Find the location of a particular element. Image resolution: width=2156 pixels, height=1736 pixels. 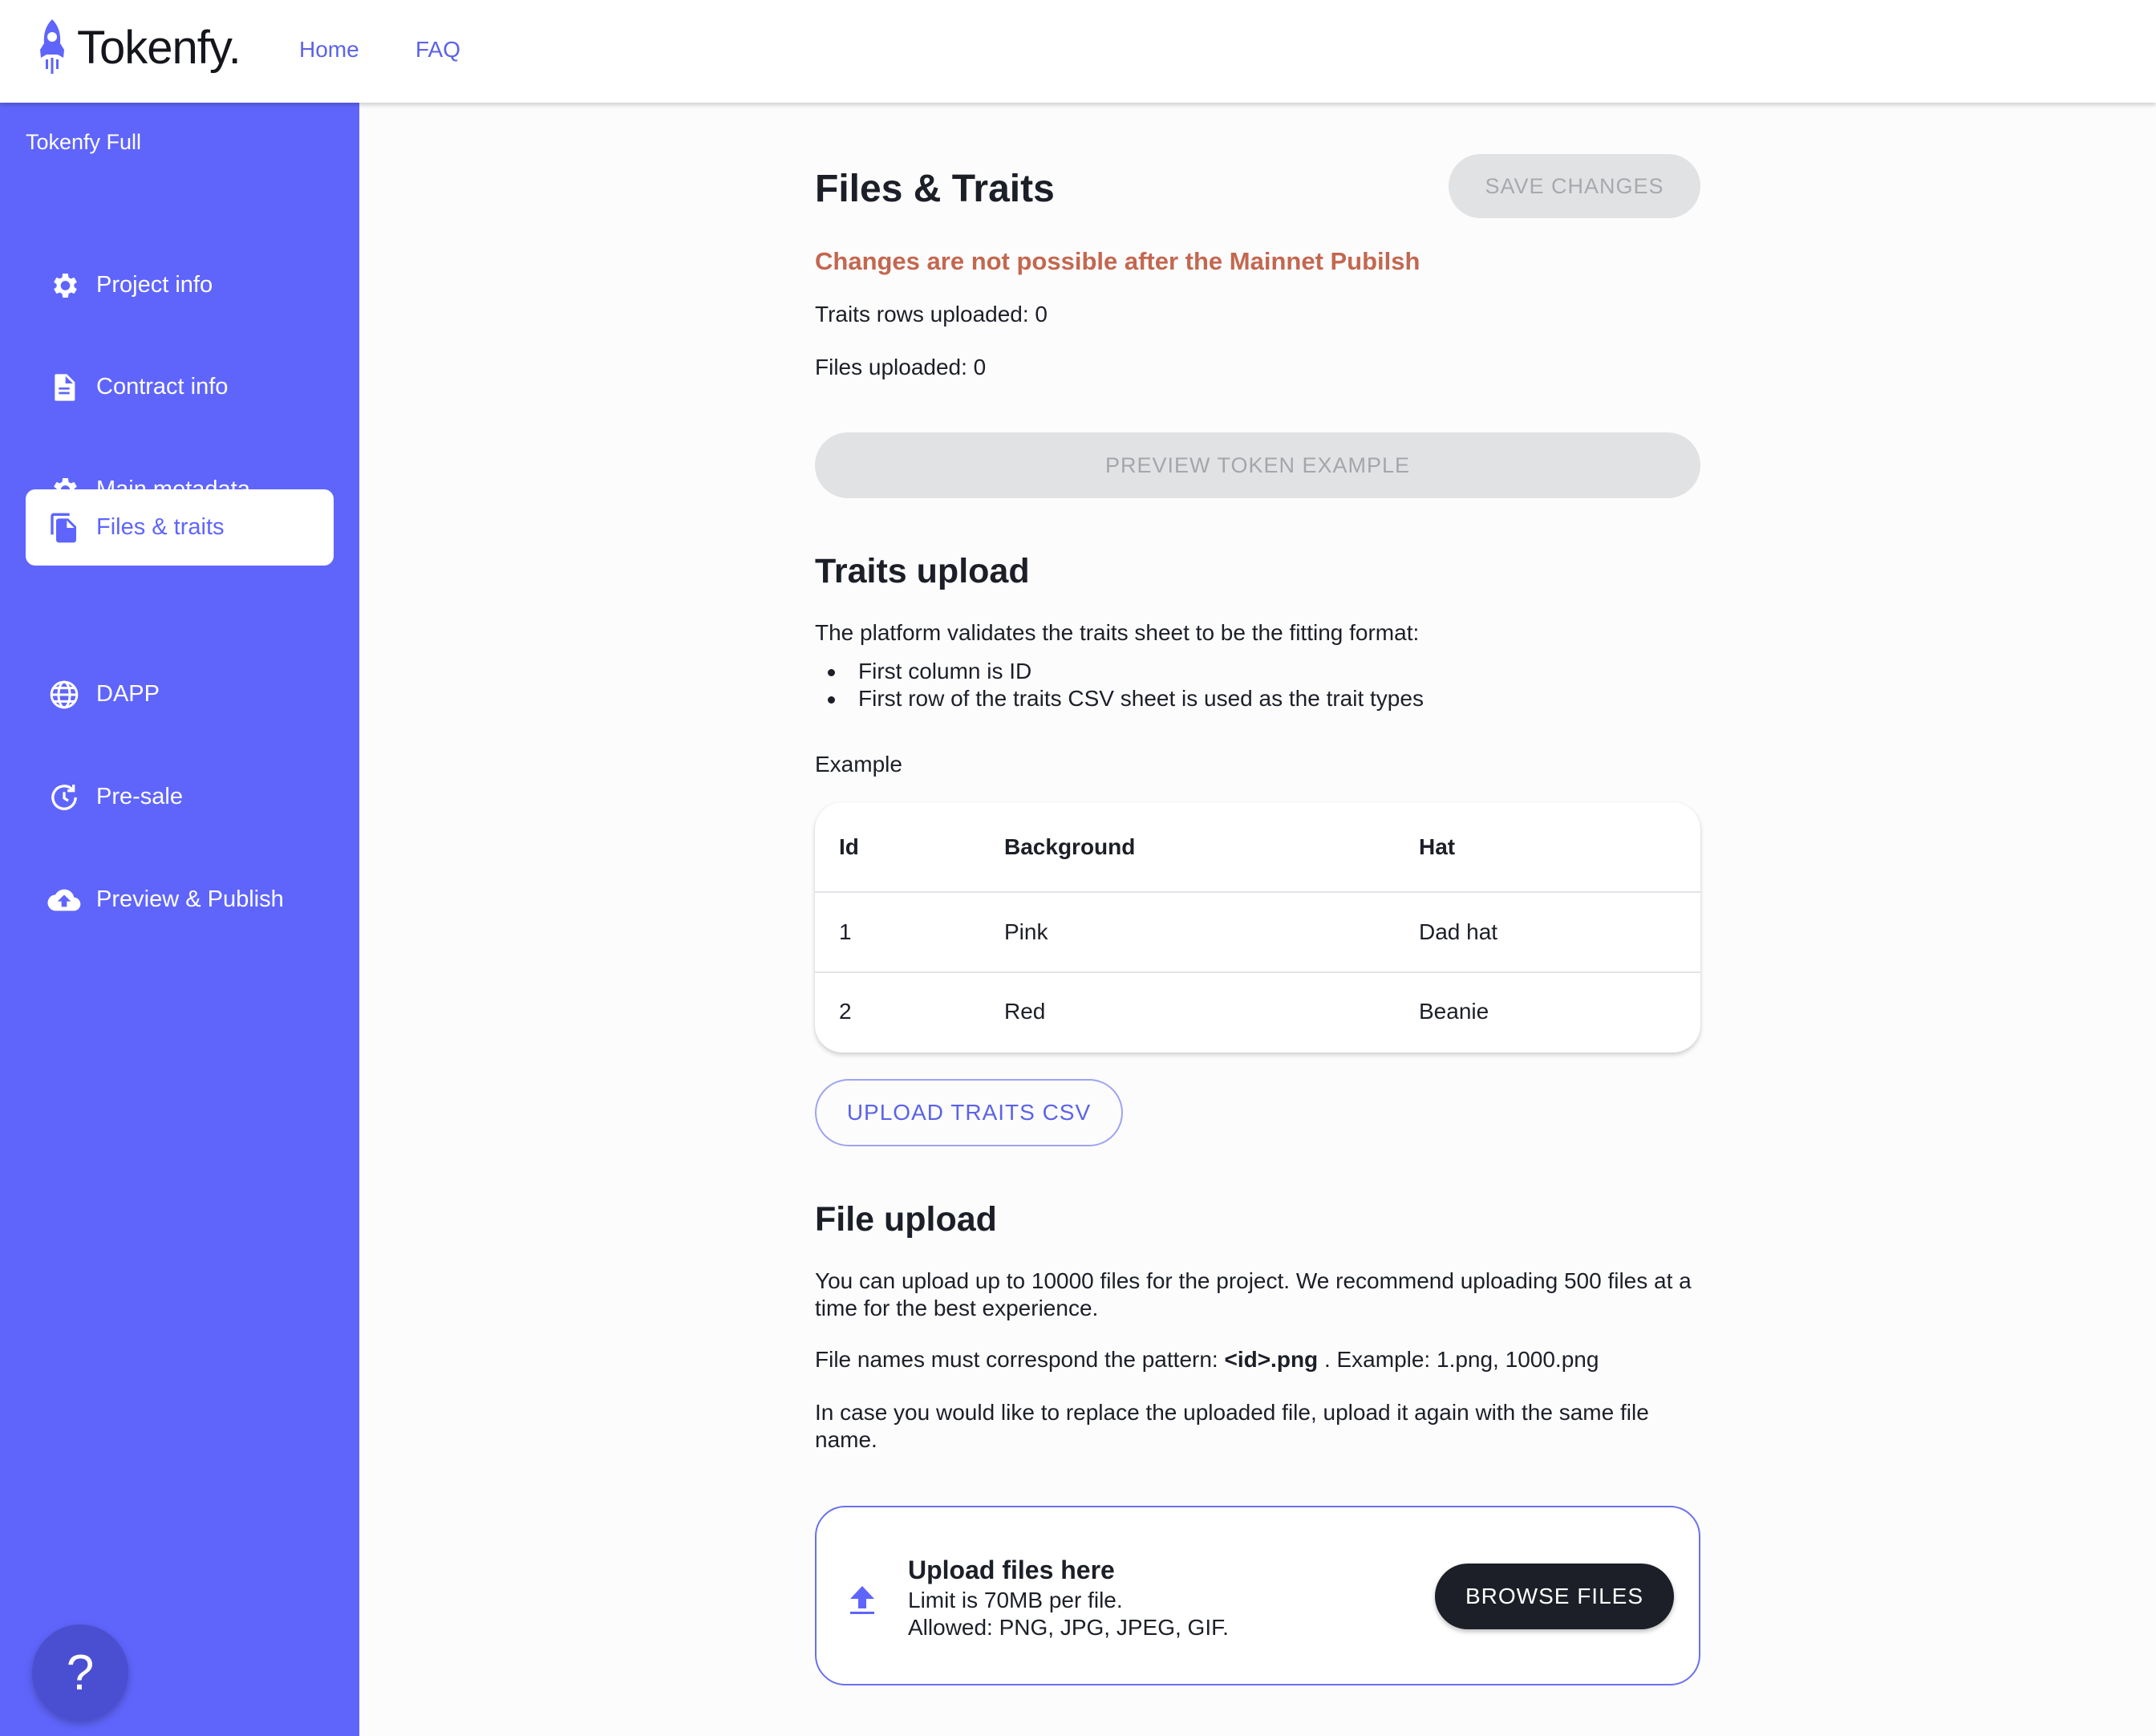

pattern-prefix: File names must correspond the pattern: is located at coordinates (1017, 1360).